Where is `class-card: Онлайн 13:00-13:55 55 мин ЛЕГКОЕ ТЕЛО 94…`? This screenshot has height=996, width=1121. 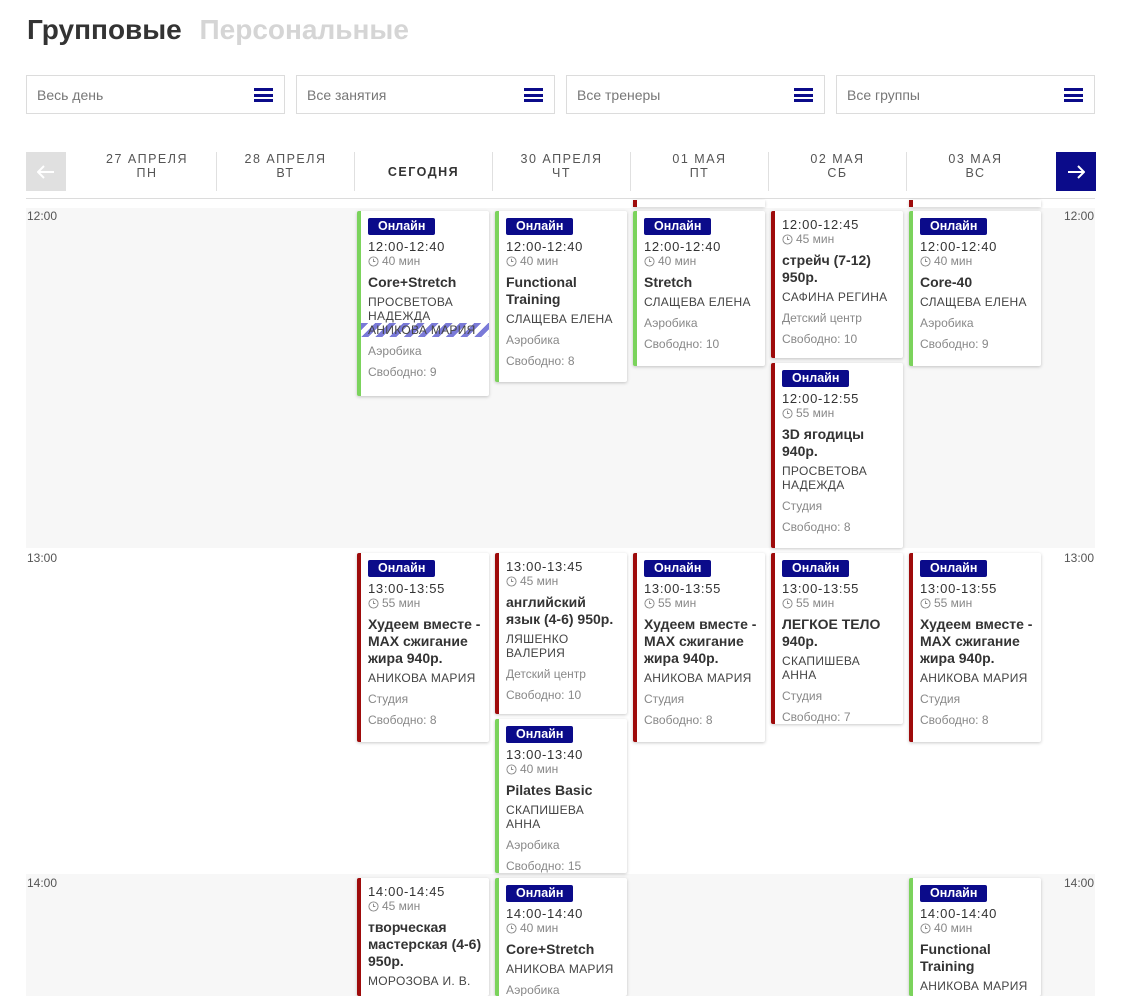 class-card: Онлайн 13:00-13:55 55 мин ЛЕГКОЕ ТЕЛО 94… is located at coordinates (837, 638).